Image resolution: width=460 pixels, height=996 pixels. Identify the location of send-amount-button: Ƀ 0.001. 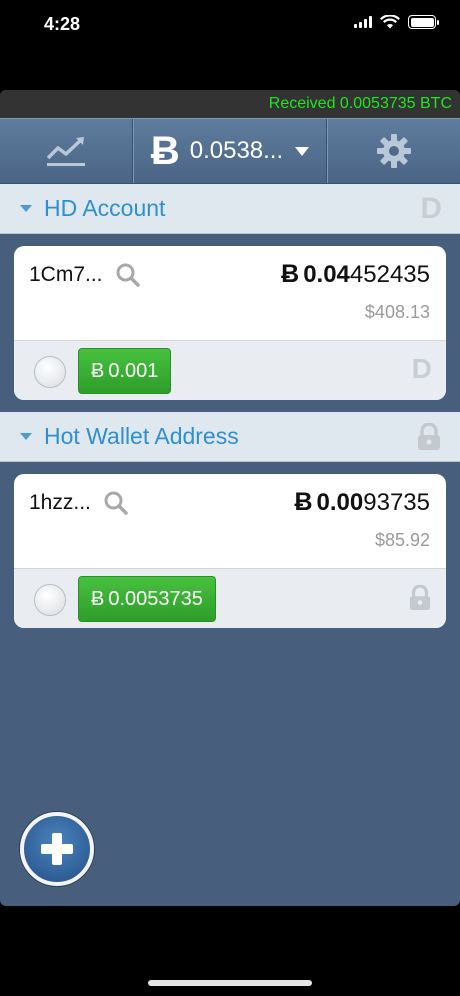
(125, 371).